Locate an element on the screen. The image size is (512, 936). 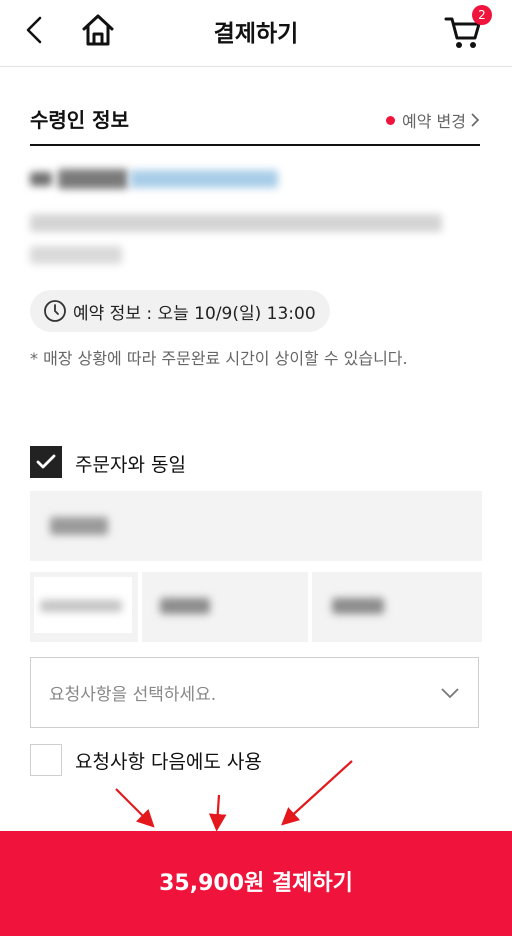
phone-last-field is located at coordinates (397, 607).